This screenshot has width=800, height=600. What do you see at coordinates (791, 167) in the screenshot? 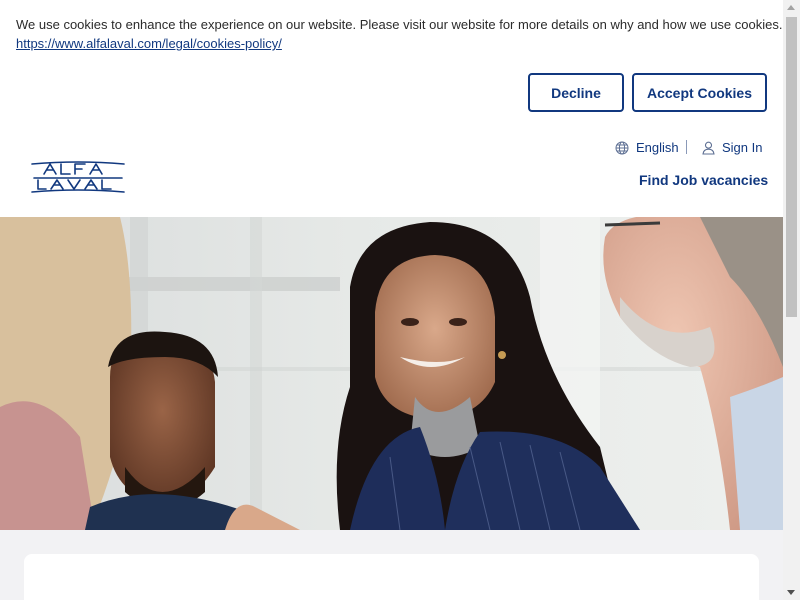
I see `scrollbar-thumb` at bounding box center [791, 167].